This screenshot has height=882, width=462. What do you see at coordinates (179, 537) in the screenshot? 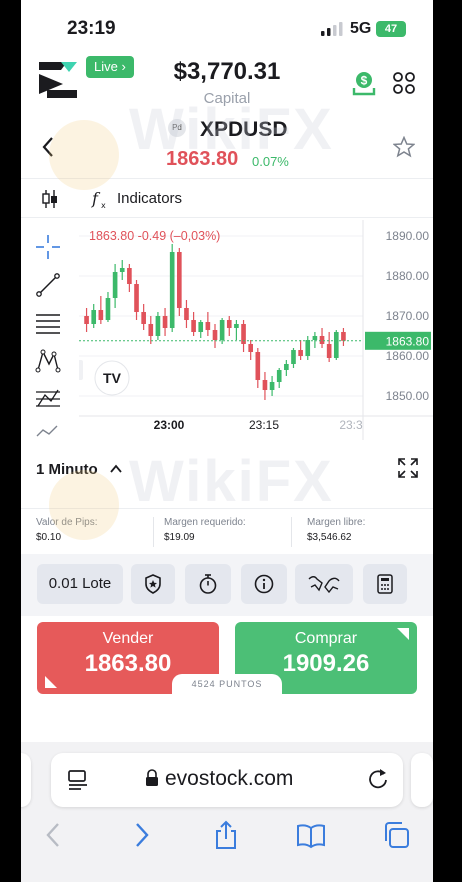
I see `metric-value: $19.09` at bounding box center [179, 537].